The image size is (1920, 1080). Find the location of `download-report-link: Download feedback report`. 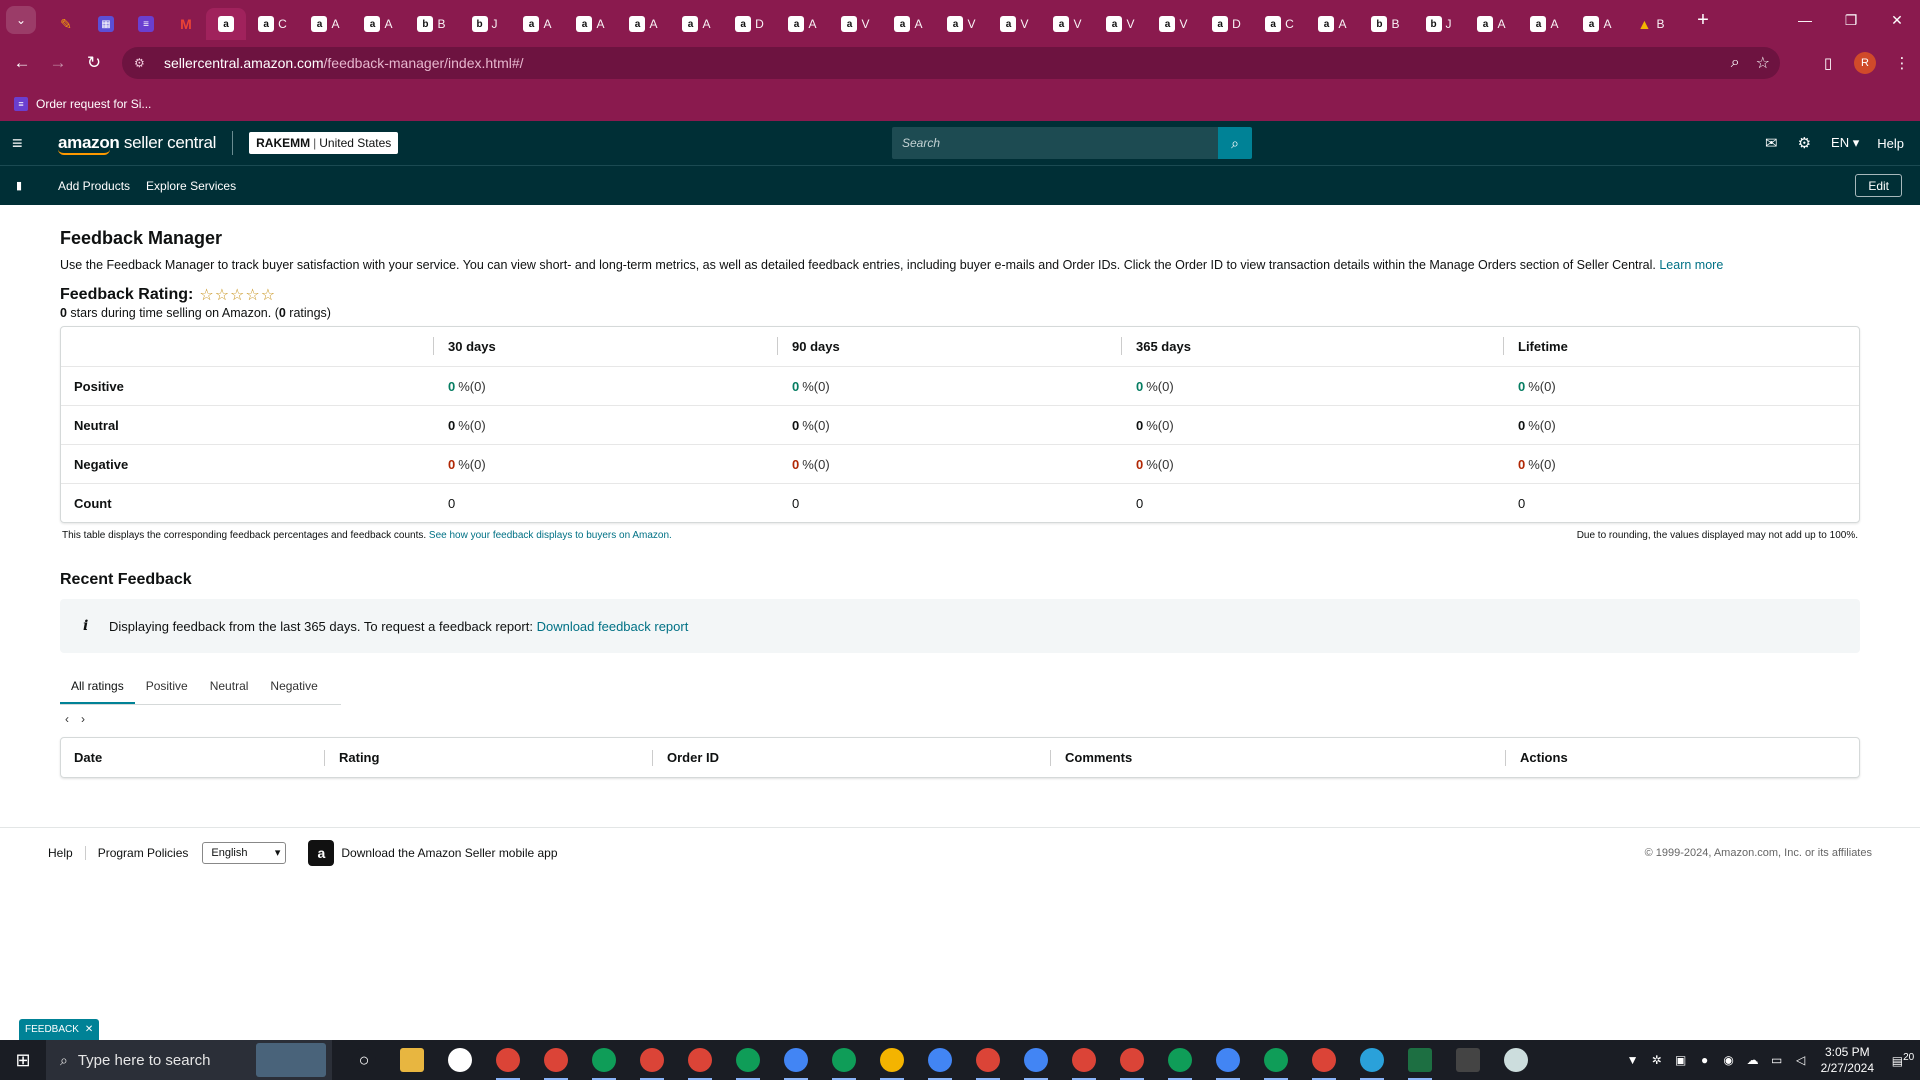

download-report-link: Download feedback report is located at coordinates (613, 626).